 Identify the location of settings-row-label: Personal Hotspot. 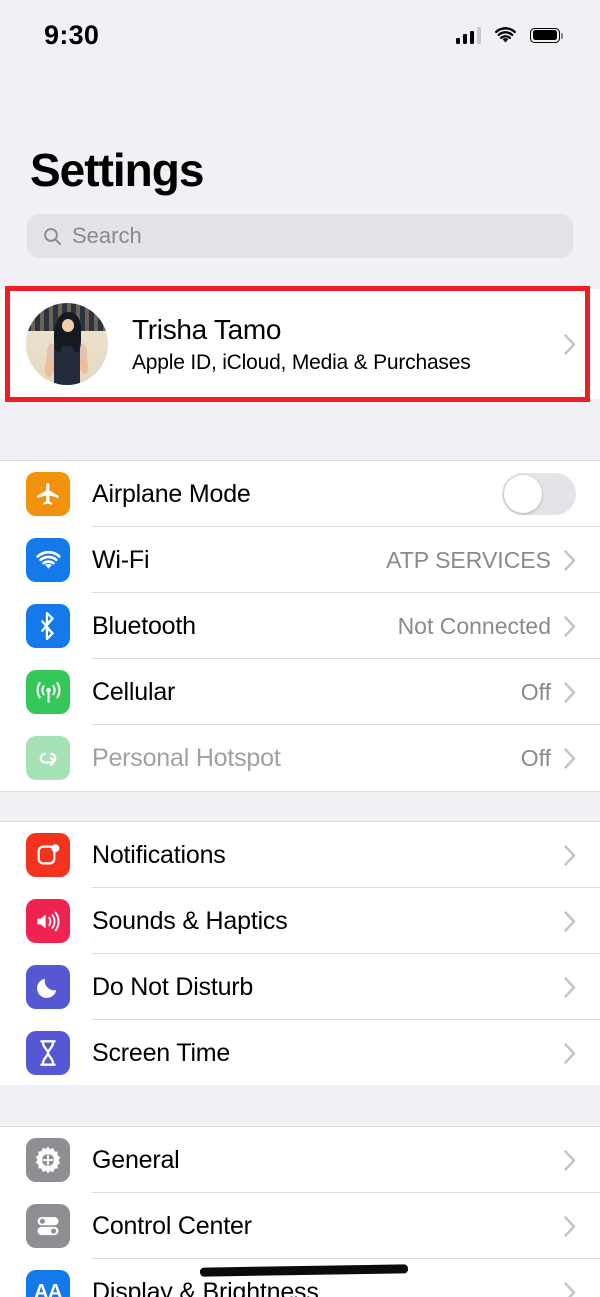
(186, 757).